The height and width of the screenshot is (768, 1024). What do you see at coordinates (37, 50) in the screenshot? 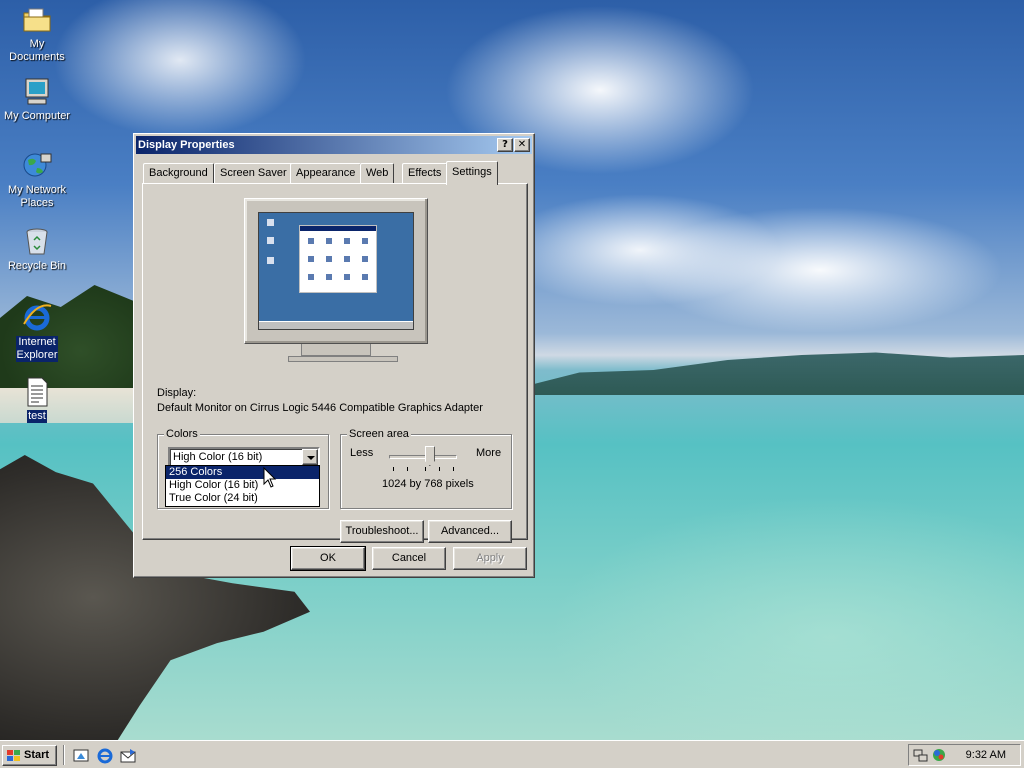
I see `desktop-icon-label: My Documents` at bounding box center [37, 50].